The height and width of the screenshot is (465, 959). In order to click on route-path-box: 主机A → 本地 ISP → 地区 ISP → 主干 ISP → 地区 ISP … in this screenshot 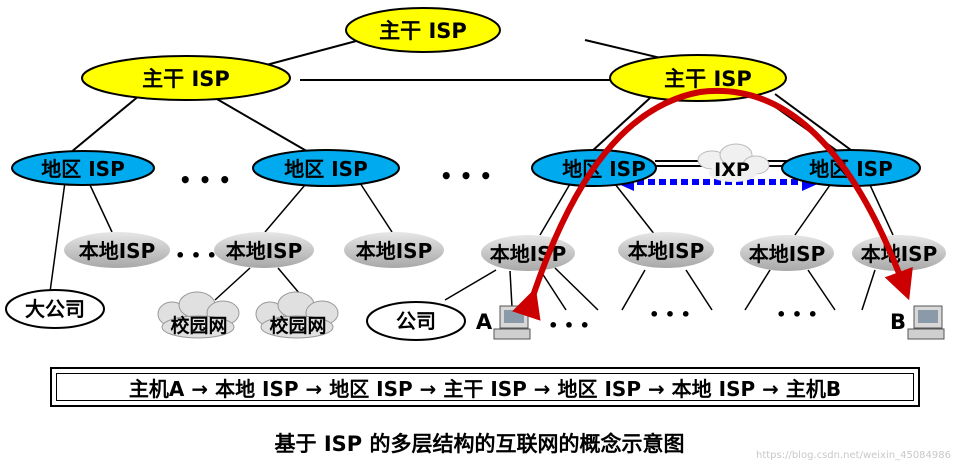, I will do `click(485, 387)`.